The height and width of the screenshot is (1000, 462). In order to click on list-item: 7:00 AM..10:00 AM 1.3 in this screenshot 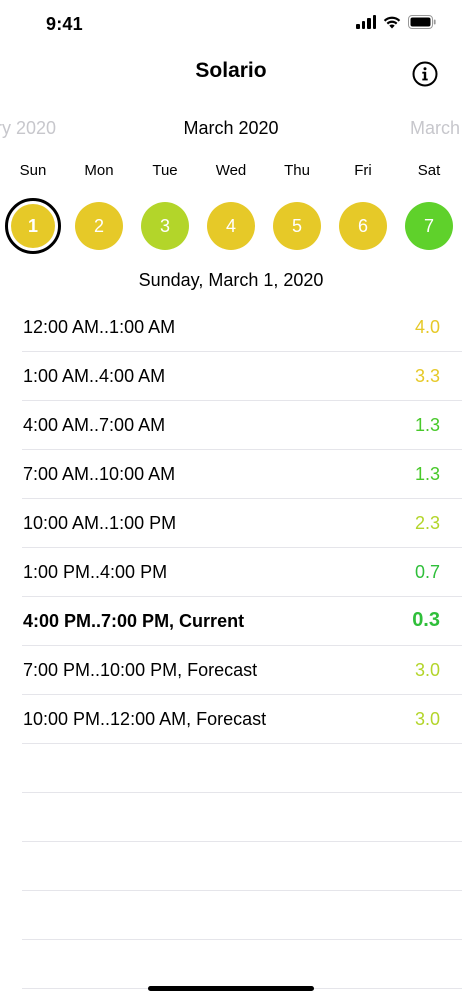, I will do `click(231, 474)`.